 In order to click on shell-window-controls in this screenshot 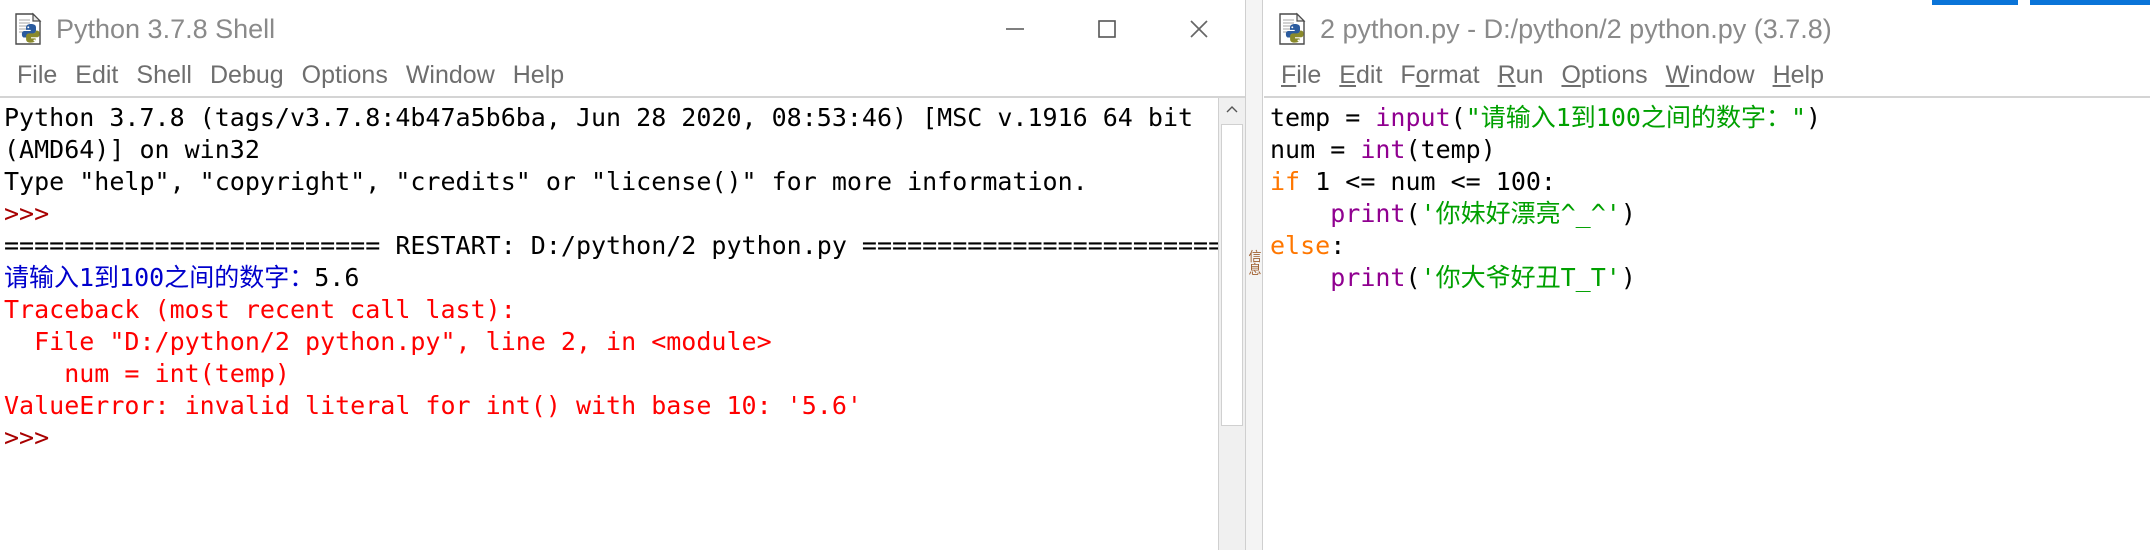, I will do `click(1107, 29)`.